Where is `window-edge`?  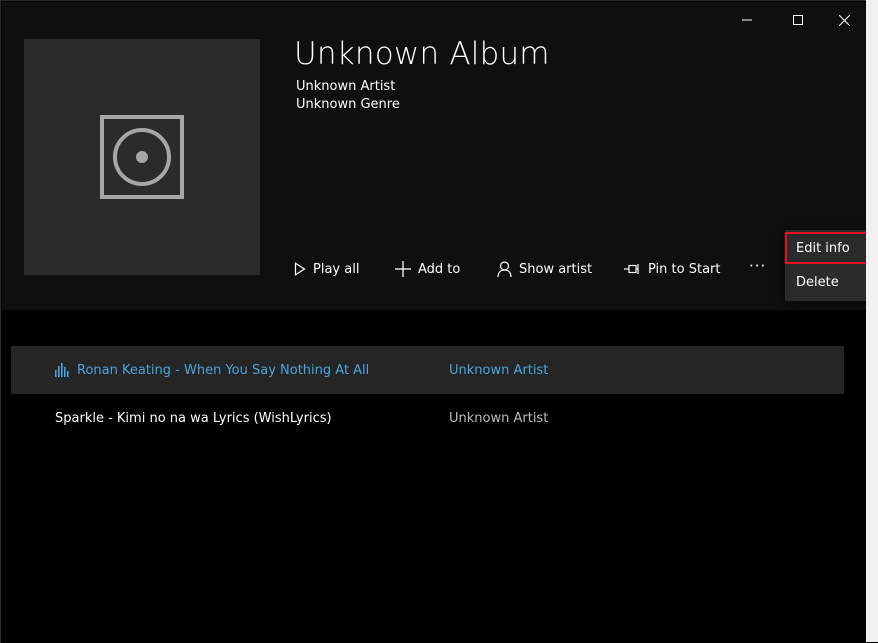 window-edge is located at coordinates (872, 321).